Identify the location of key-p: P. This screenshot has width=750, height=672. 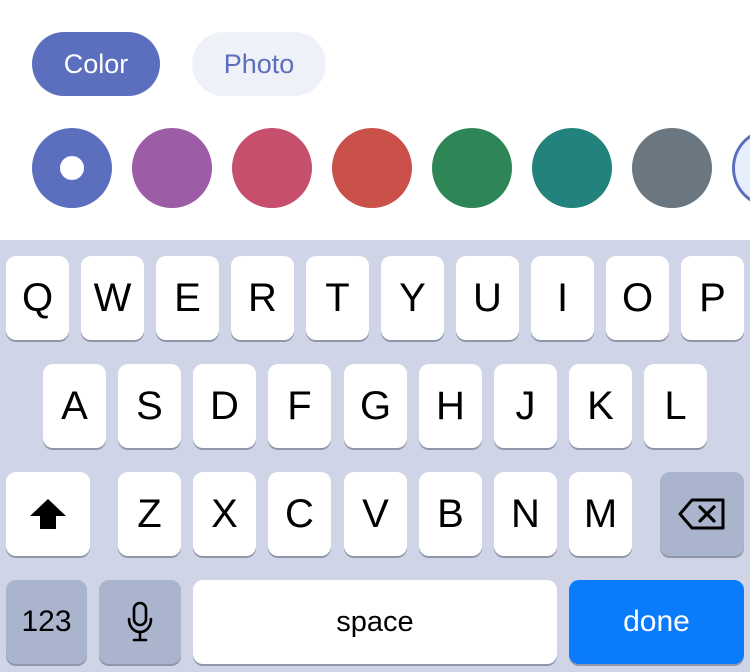
(712, 298).